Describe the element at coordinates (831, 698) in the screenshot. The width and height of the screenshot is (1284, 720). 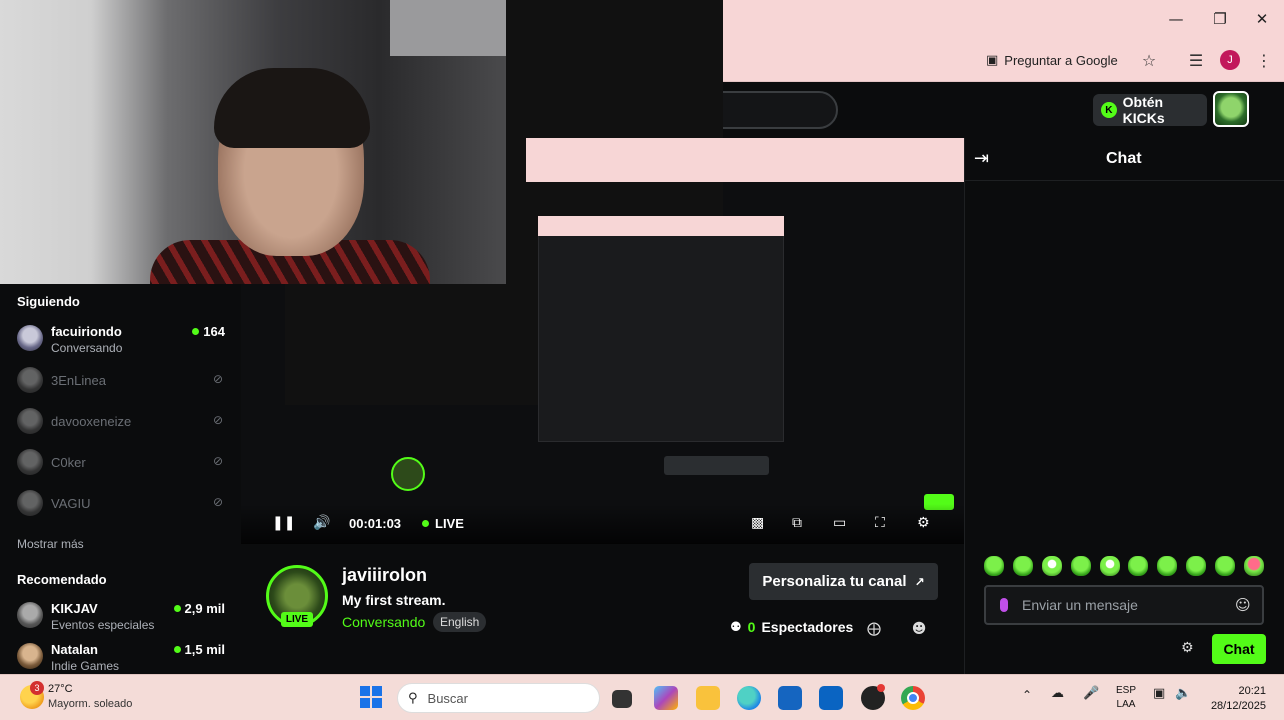
I see `outlook-icon` at that location.